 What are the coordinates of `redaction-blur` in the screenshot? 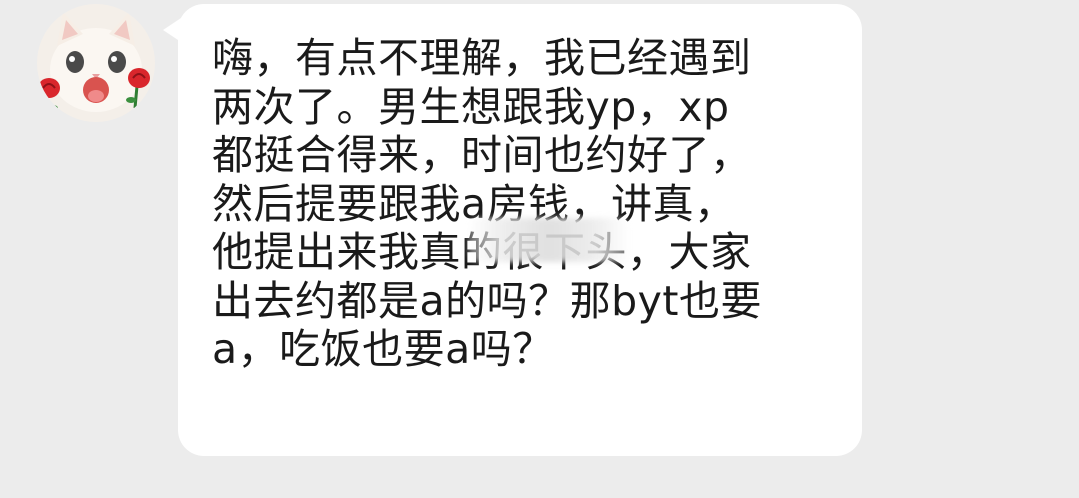 It's located at (549, 240).